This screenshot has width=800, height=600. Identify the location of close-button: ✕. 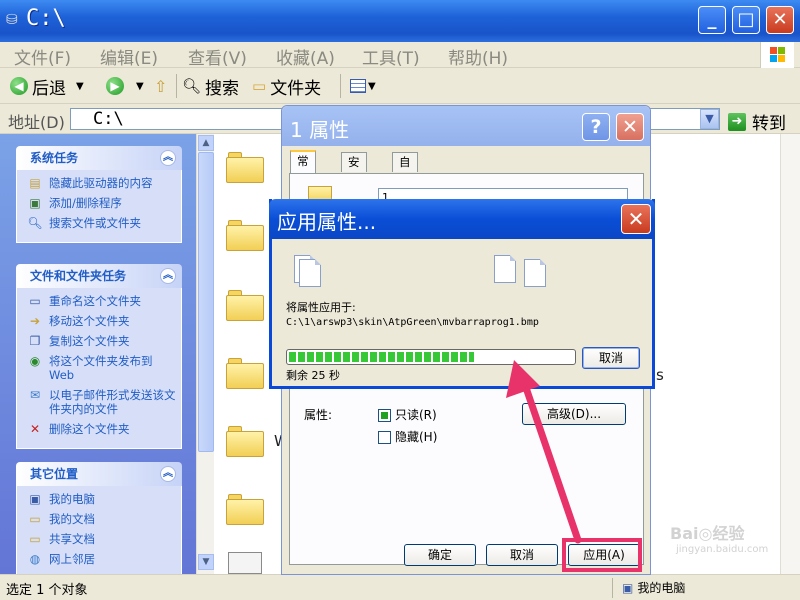
(780, 20).